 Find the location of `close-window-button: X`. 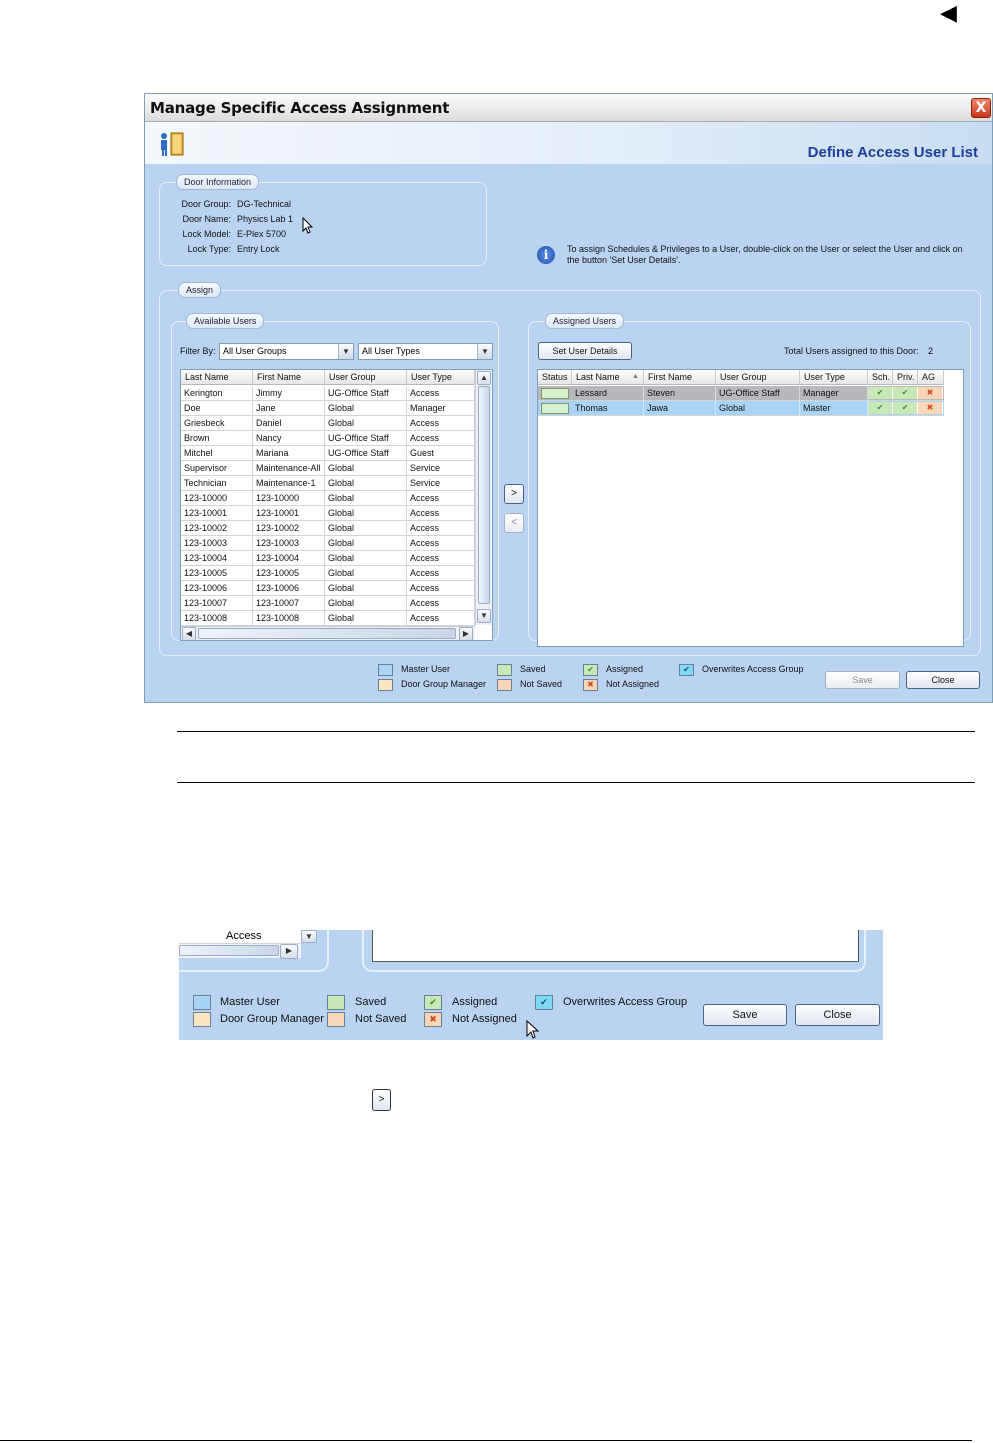

close-window-button: X is located at coordinates (981, 108).